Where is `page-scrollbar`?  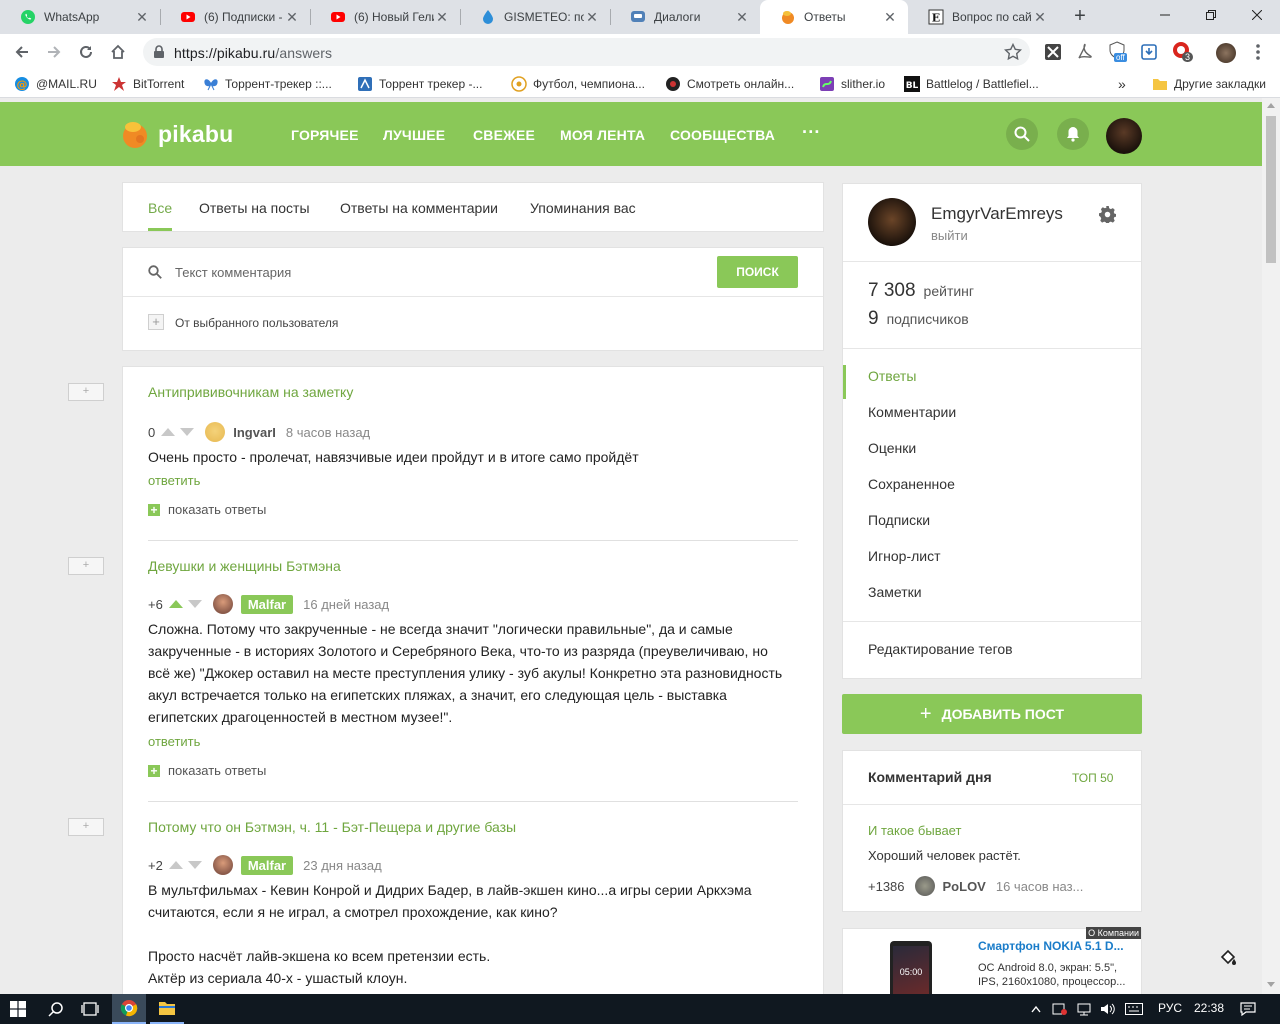 page-scrollbar is located at coordinates (1271, 546).